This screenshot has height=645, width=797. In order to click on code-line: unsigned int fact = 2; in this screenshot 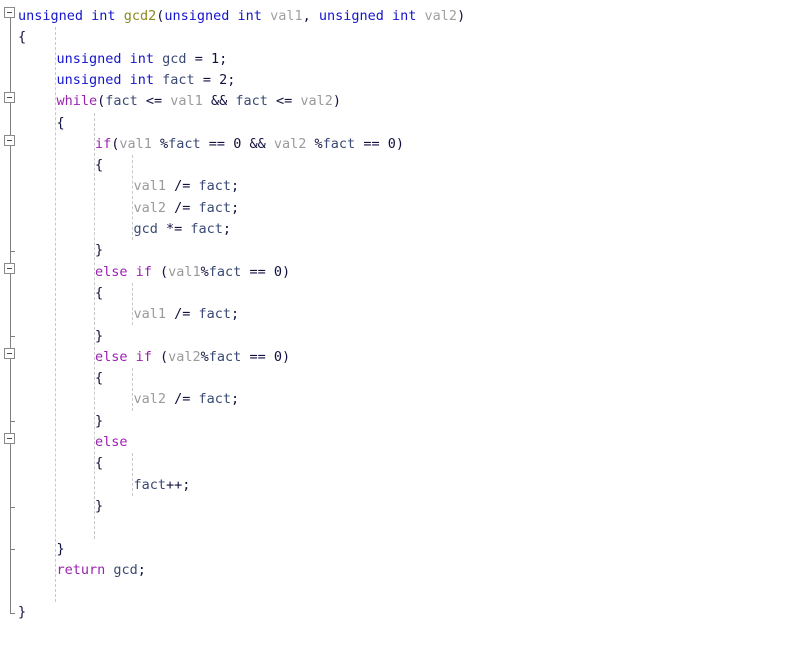, I will do `click(145, 80)`.